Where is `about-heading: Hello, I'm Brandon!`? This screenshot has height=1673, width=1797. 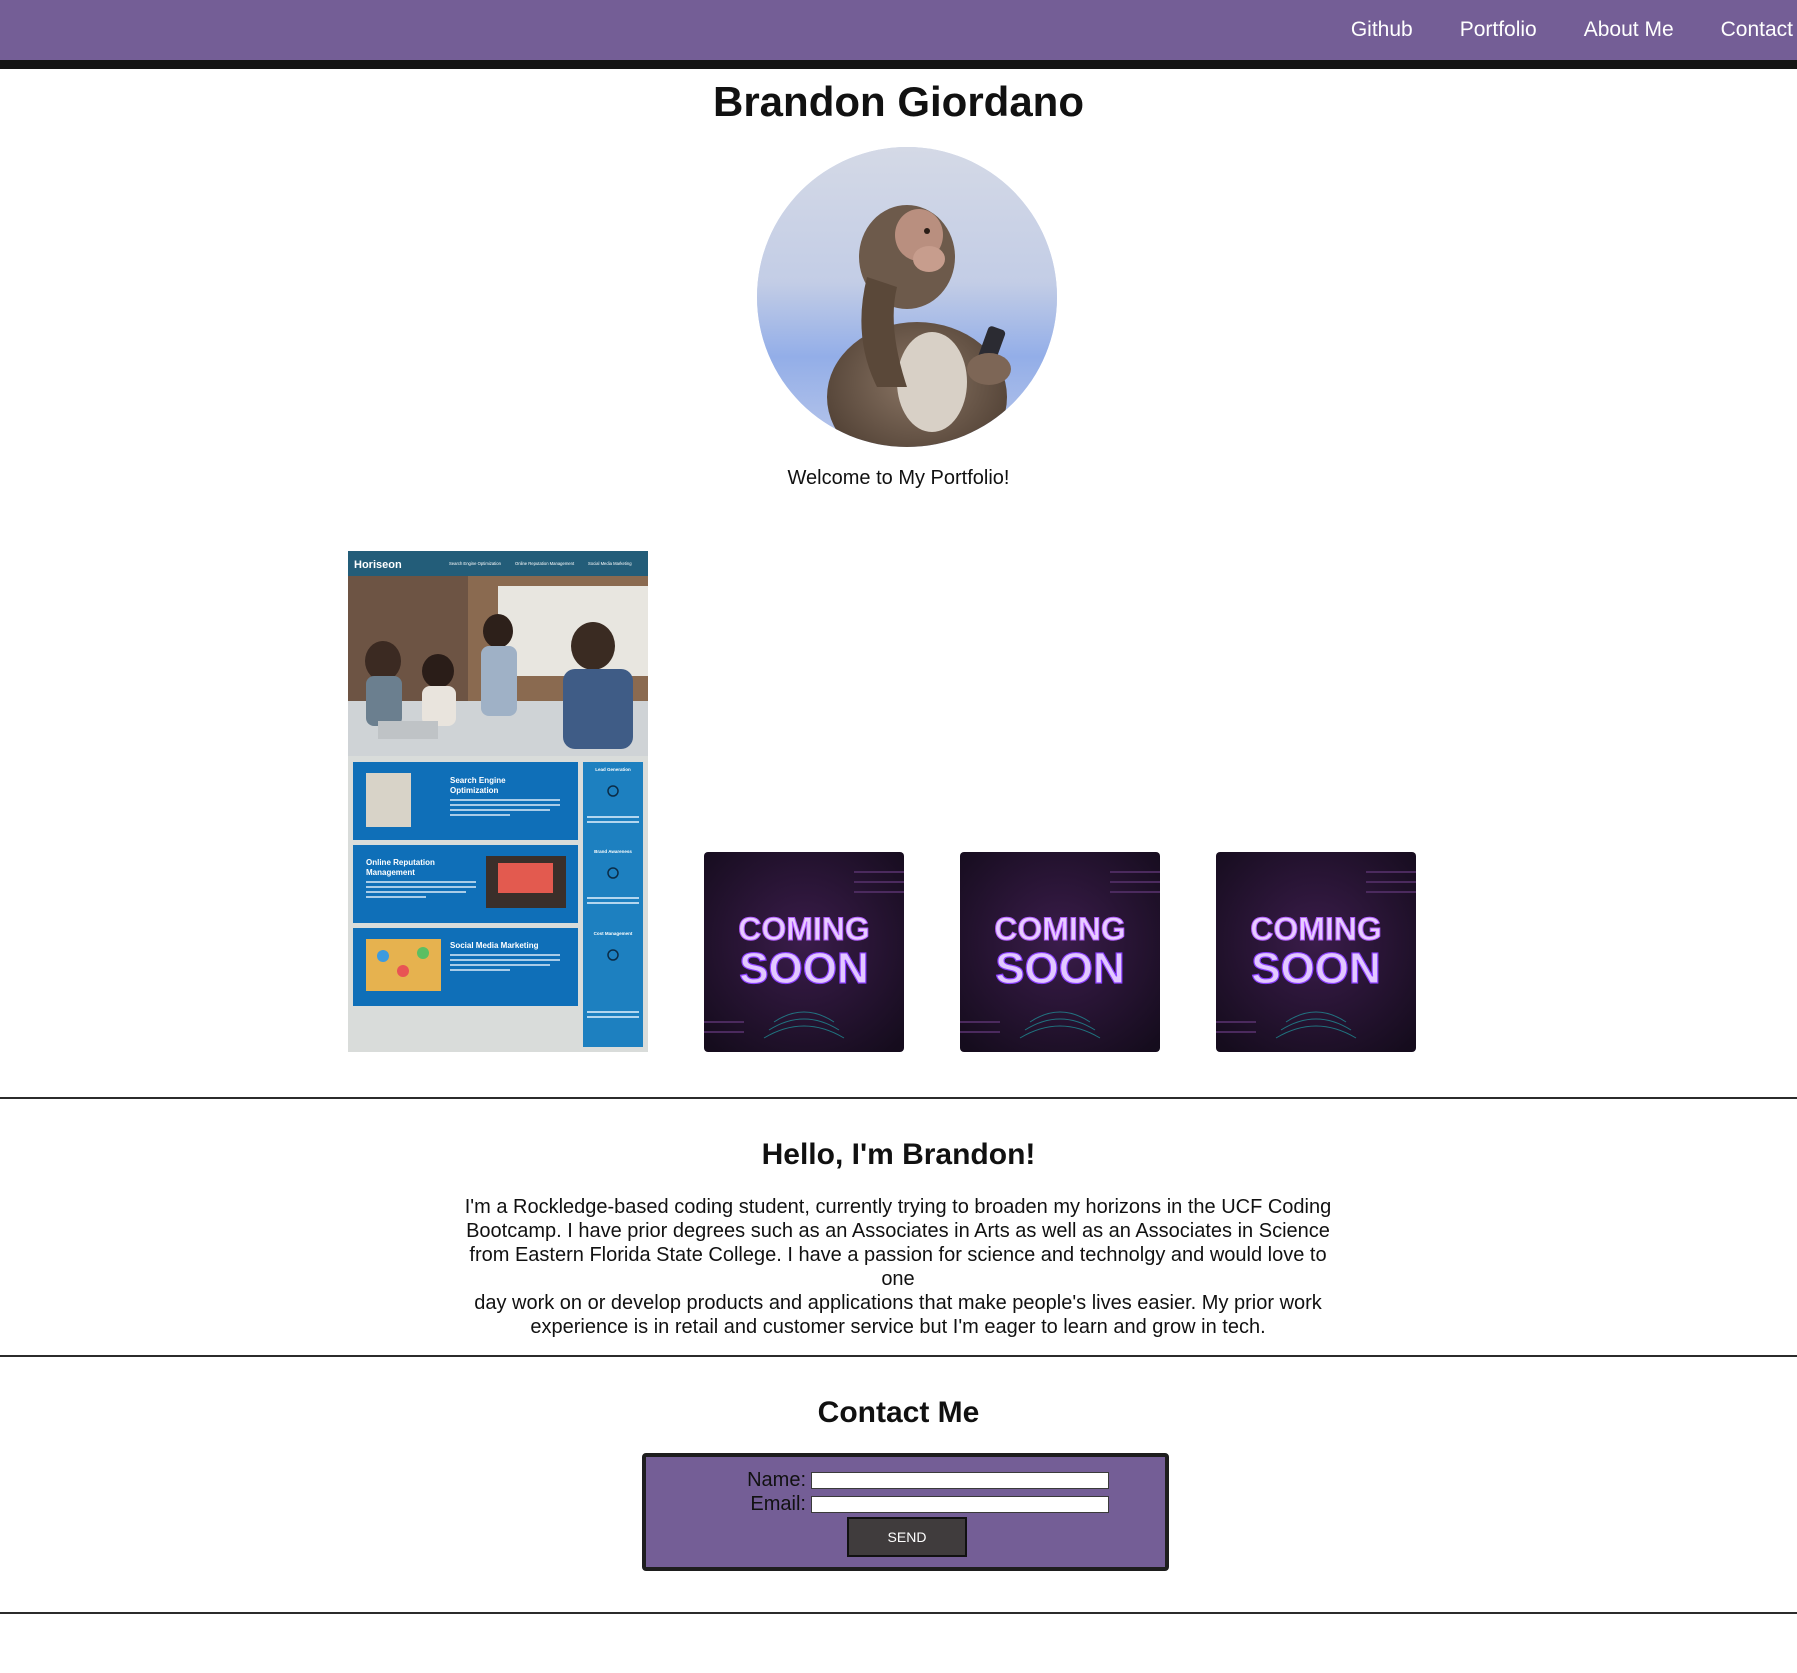
about-heading: Hello, I'm Brandon! is located at coordinates (898, 1154).